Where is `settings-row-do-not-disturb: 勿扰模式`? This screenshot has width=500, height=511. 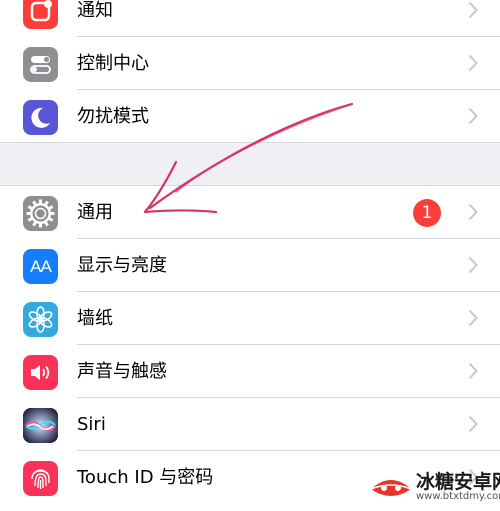 settings-row-do-not-disturb: 勿扰模式 is located at coordinates (250, 116).